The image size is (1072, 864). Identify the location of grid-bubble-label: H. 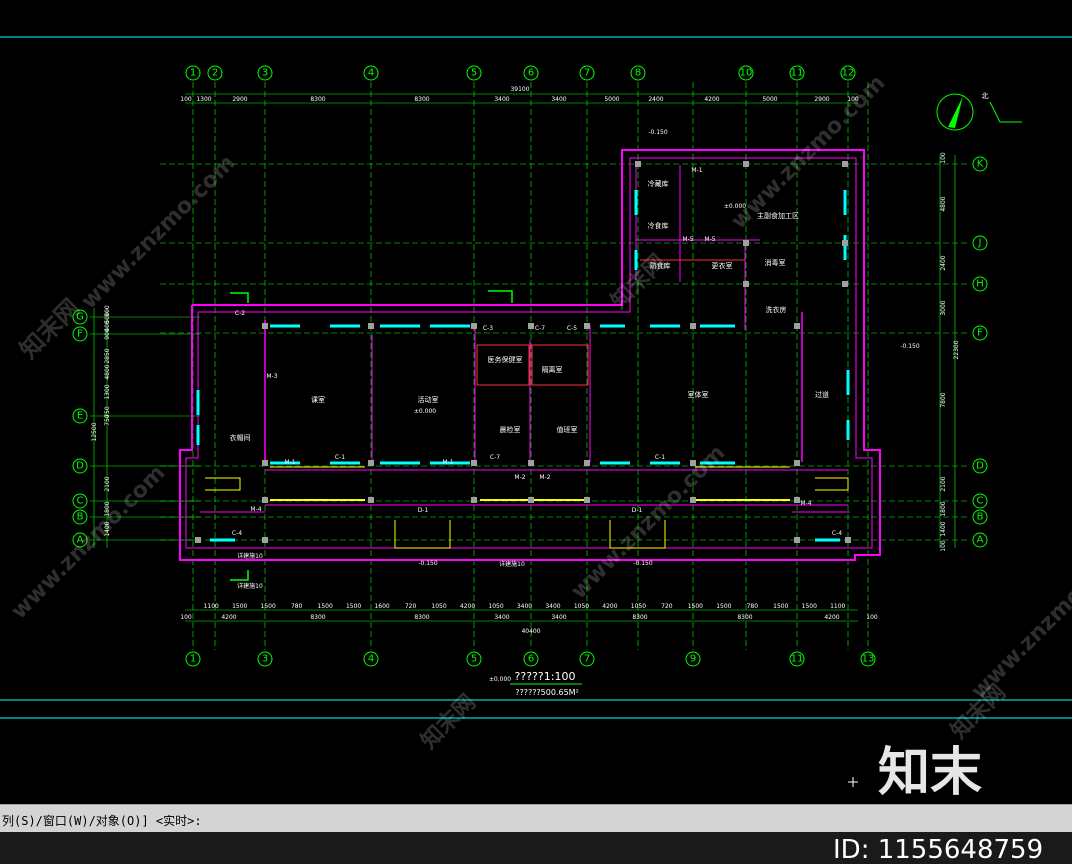
(980, 284).